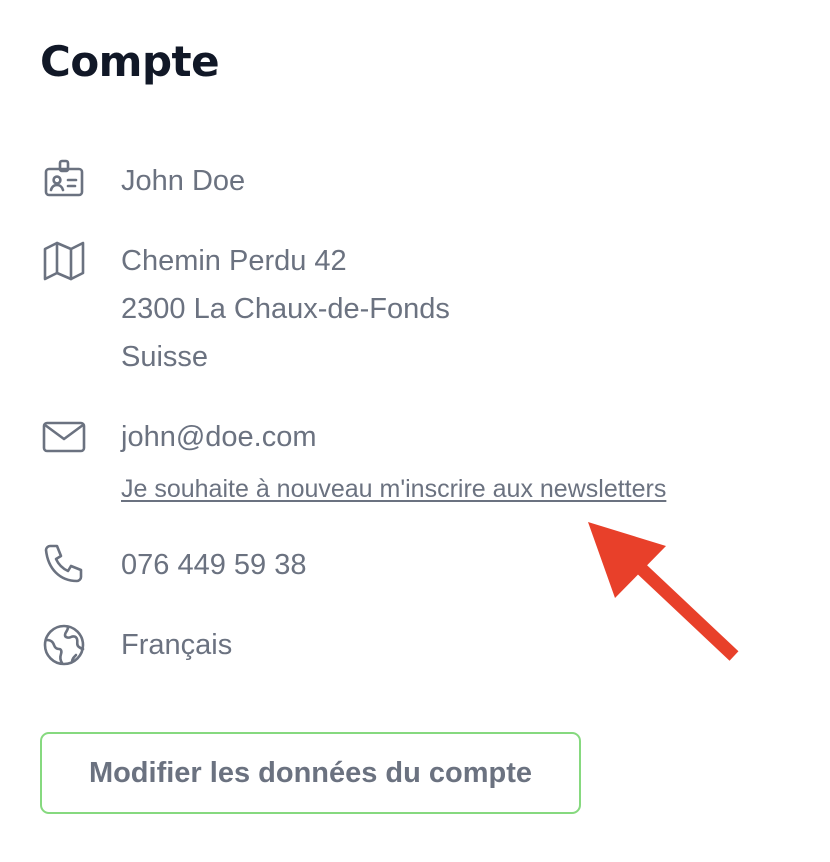 This screenshot has height=862, width=830. What do you see at coordinates (165, 357) in the screenshot?
I see `address-line-3: Suisse` at bounding box center [165, 357].